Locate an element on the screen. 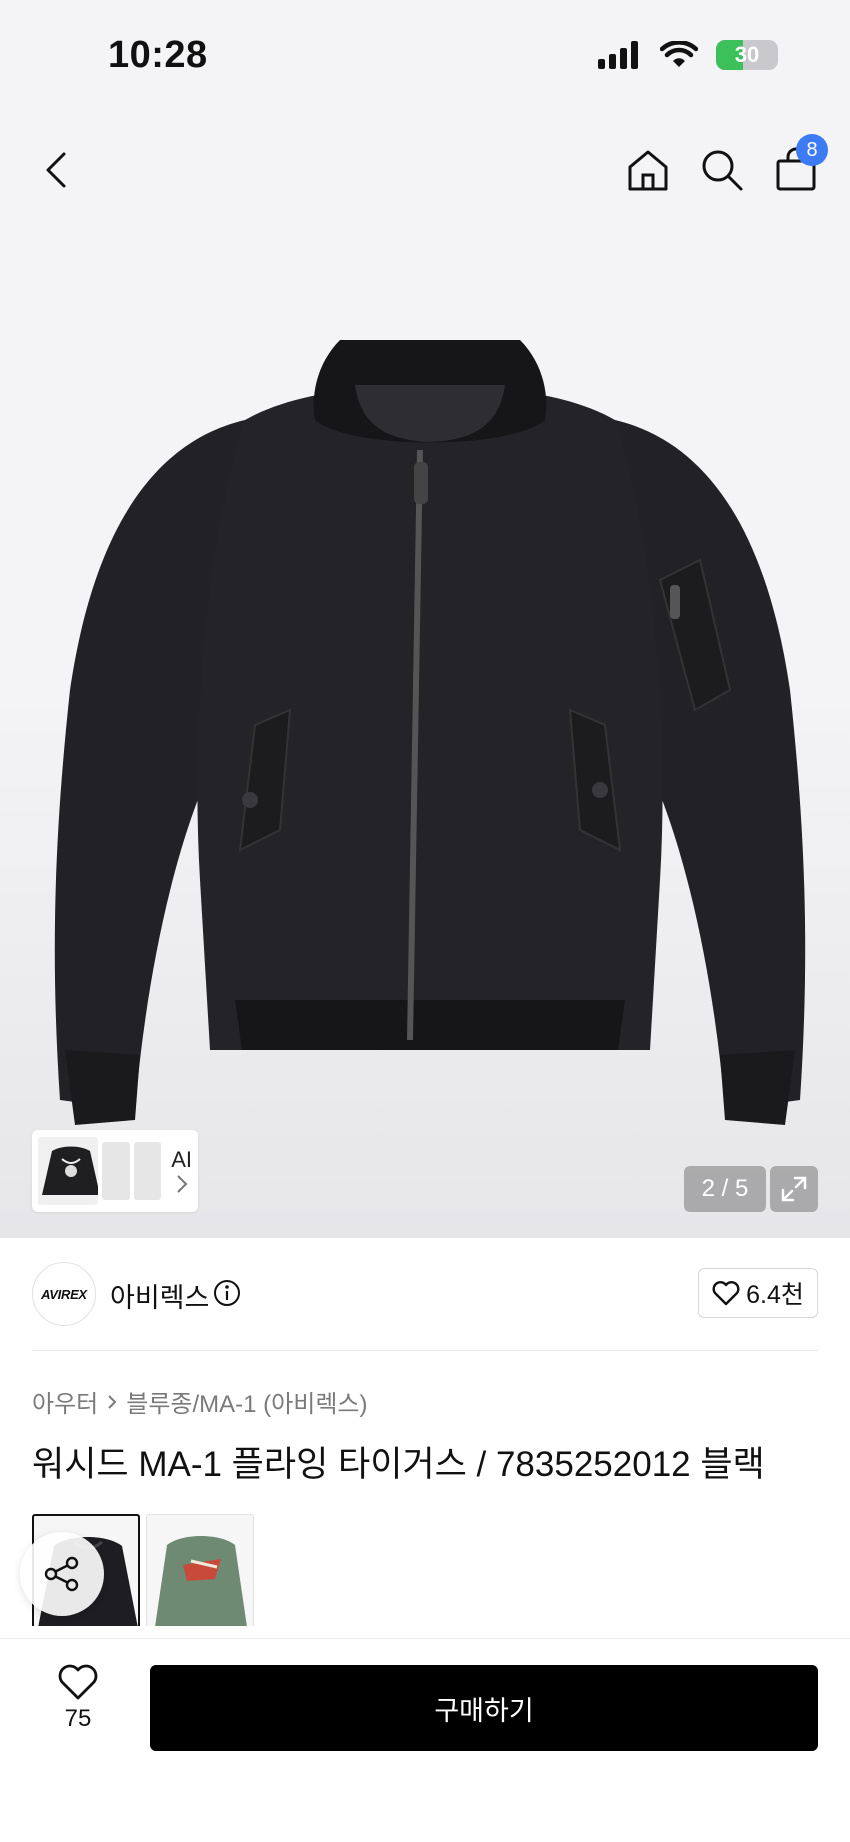 The width and height of the screenshot is (850, 1842). cart-button: 8 is located at coordinates (800, 167).